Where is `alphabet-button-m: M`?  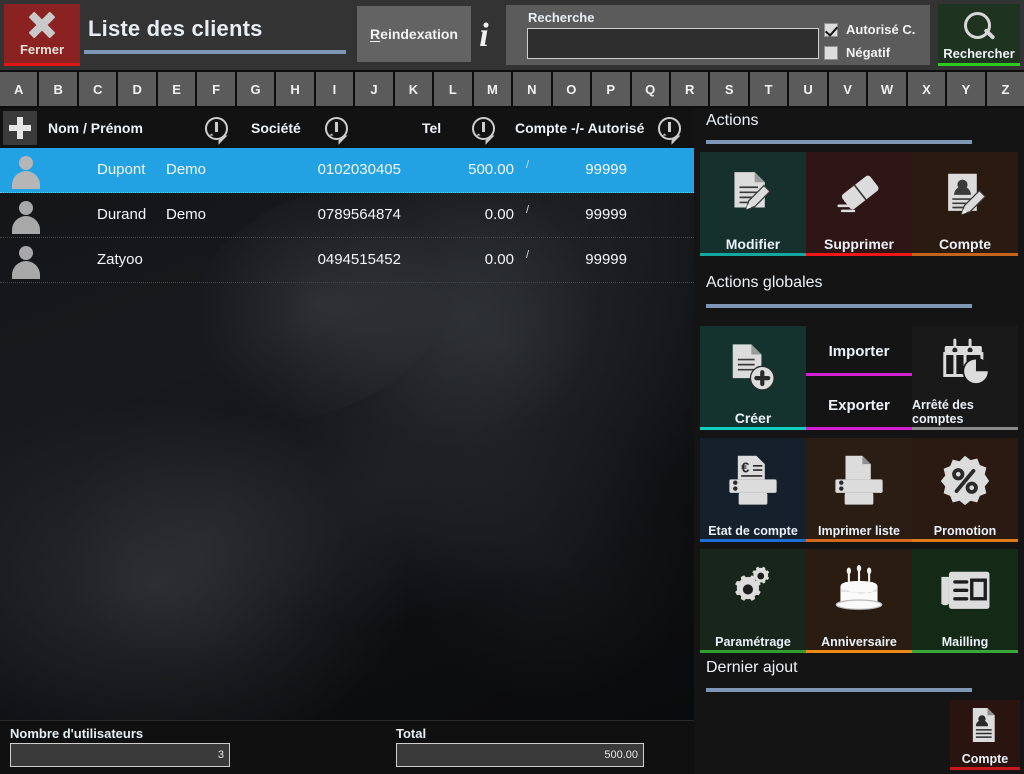 alphabet-button-m: M is located at coordinates (492, 89).